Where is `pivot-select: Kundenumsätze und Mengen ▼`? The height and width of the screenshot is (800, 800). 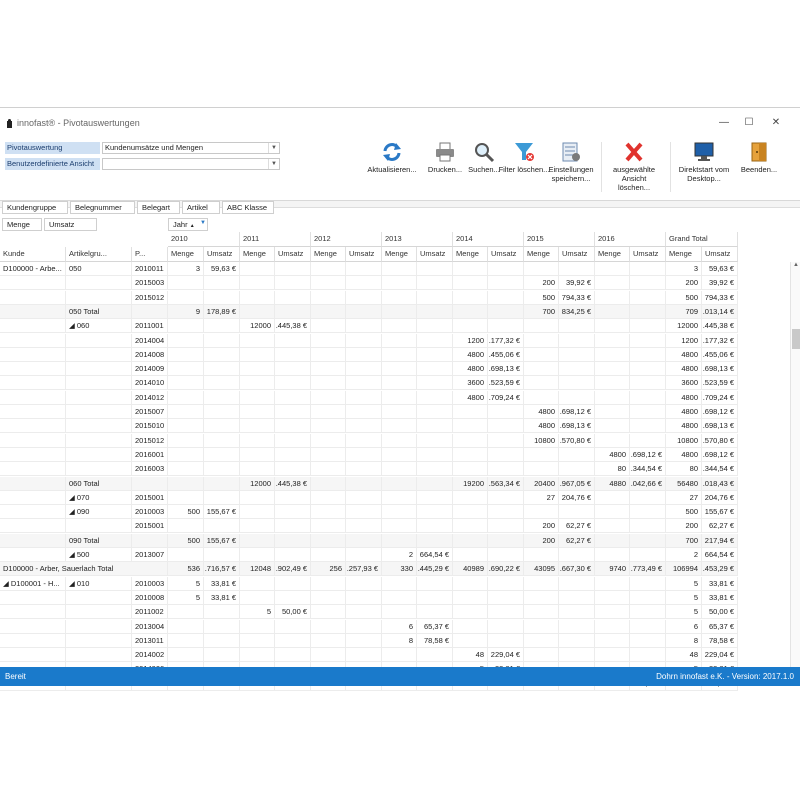
pivot-select: Kundenumsätze und Mengen ▼ is located at coordinates (191, 148).